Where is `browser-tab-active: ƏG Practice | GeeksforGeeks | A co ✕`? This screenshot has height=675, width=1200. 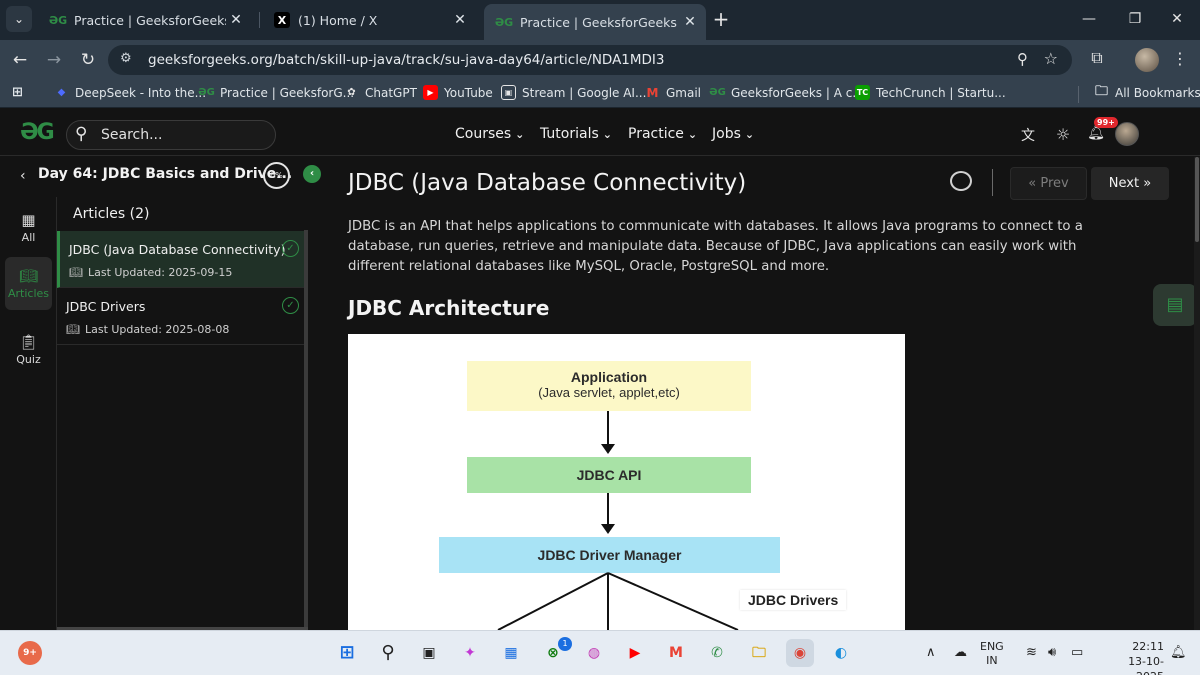
browser-tab-active: ƏG Practice | GeeksforGeeks | A co ✕ is located at coordinates (595, 22).